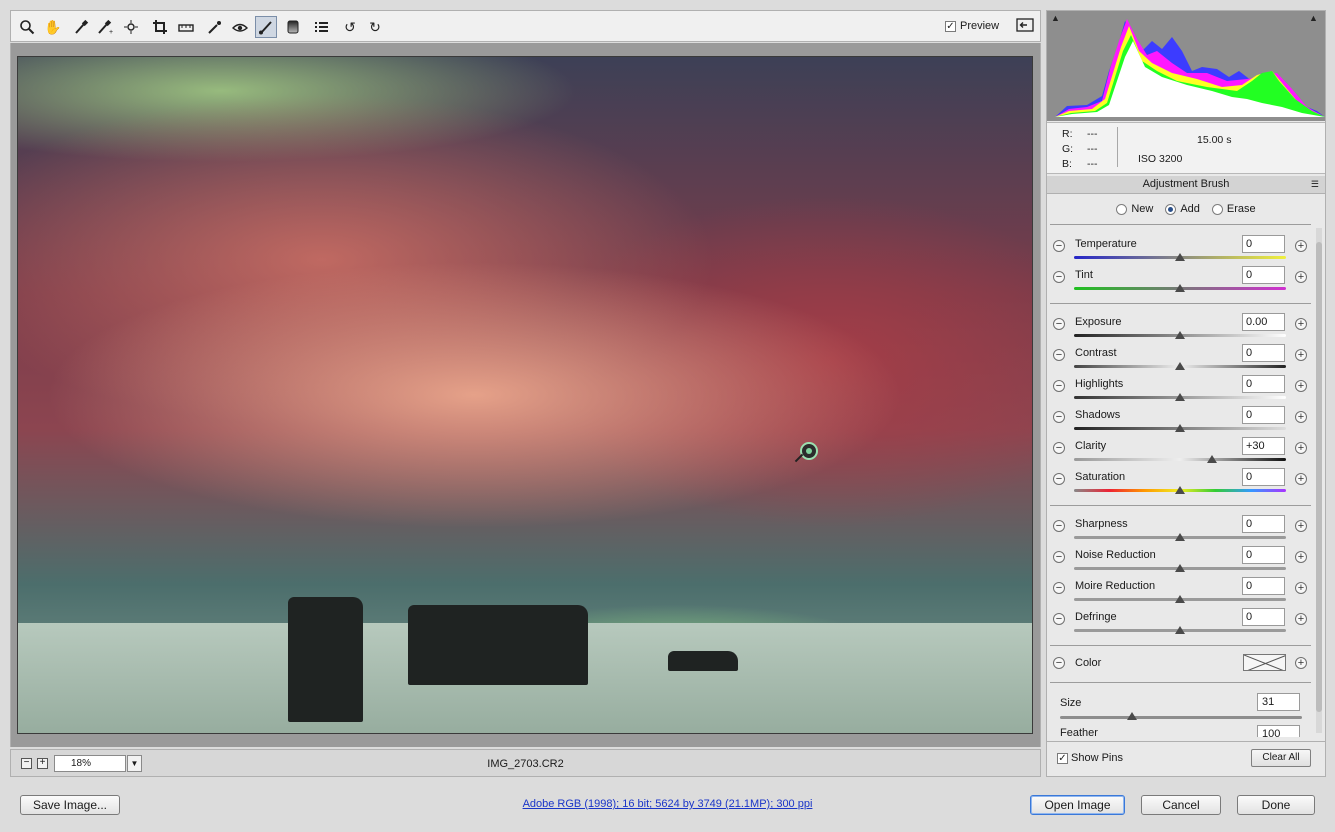 The width and height of the screenshot is (1335, 832). I want to click on radio-erase, so click(1217, 209).